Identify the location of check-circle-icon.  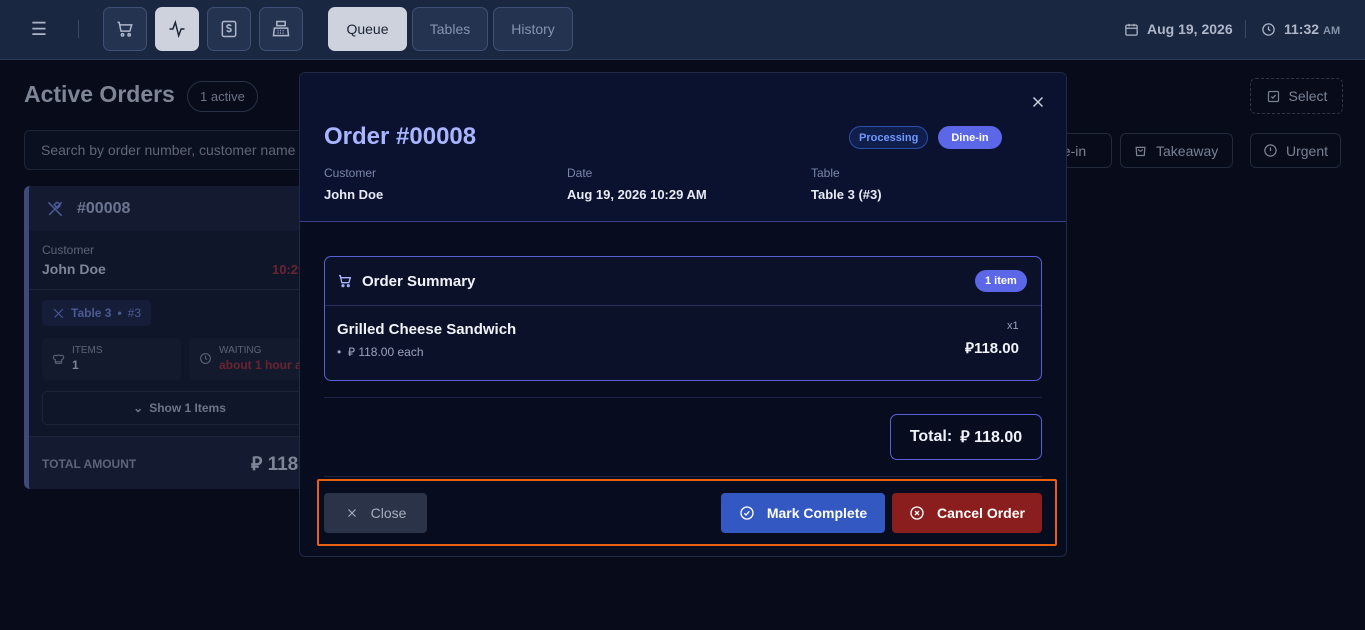
(747, 513).